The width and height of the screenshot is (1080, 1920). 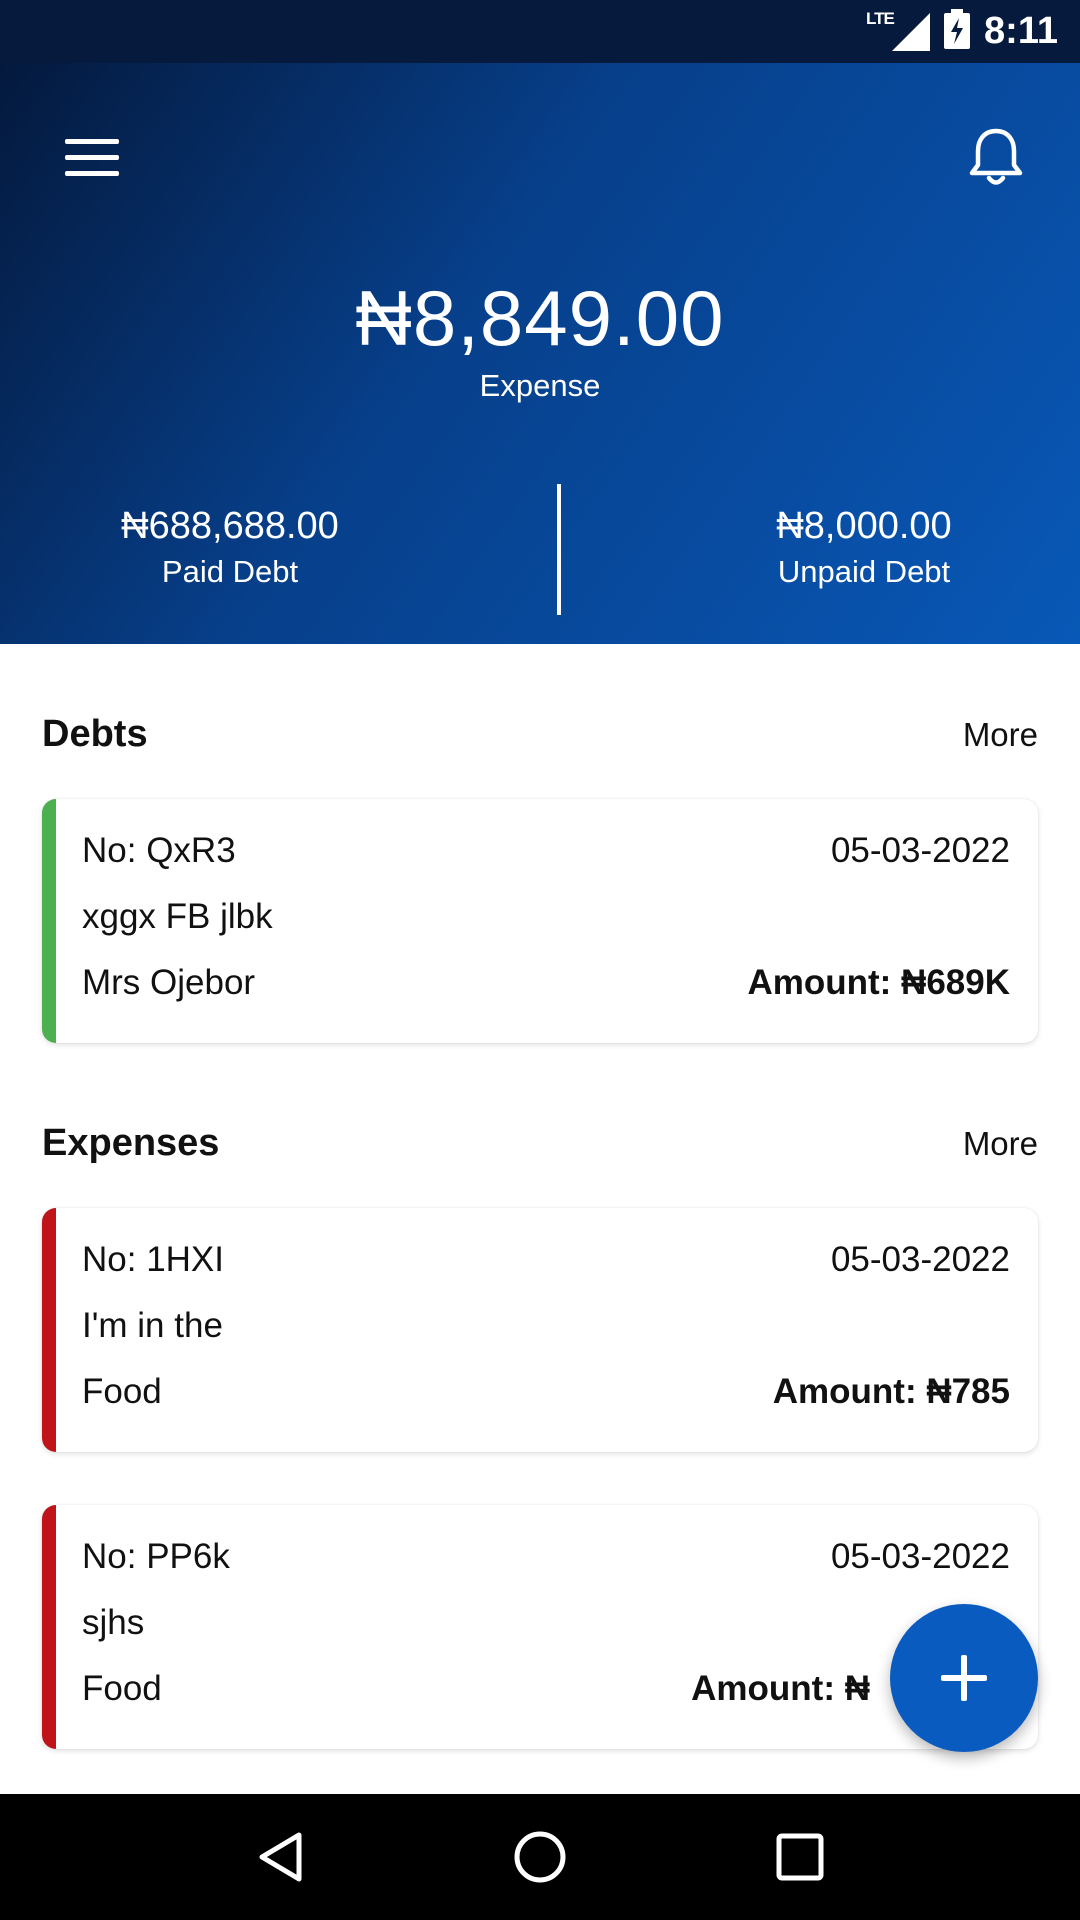 I want to click on back-triangle-icon, so click(x=280, y=1857).